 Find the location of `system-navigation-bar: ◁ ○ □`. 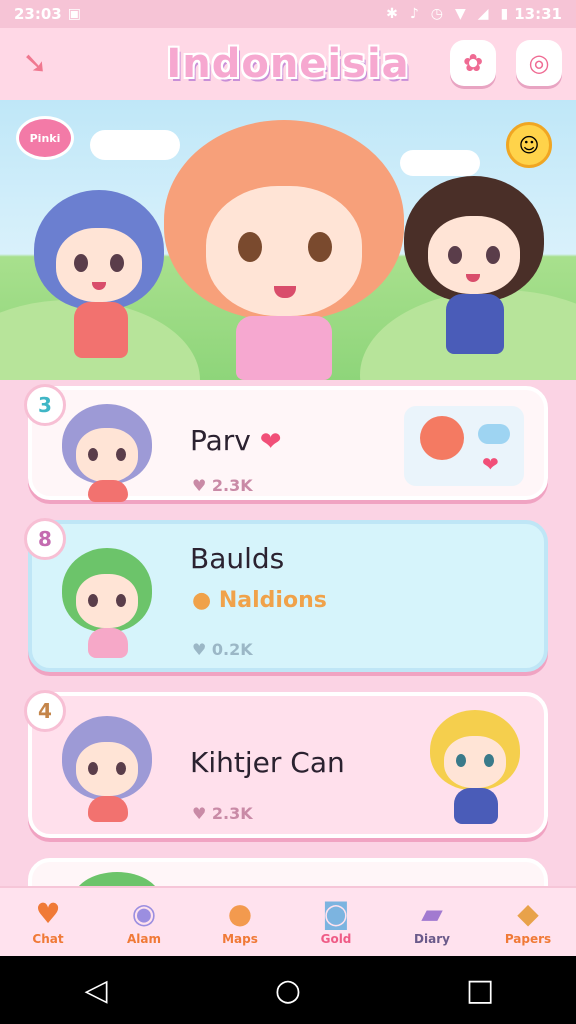

system-navigation-bar: ◁ ○ □ is located at coordinates (288, 990).